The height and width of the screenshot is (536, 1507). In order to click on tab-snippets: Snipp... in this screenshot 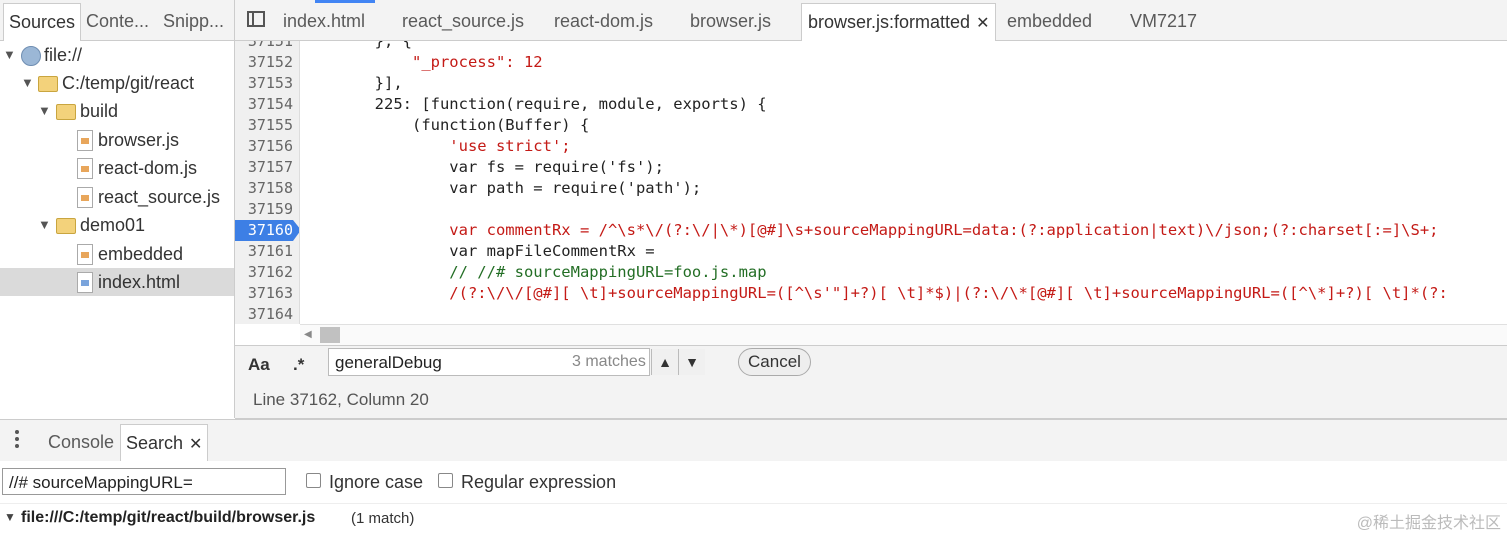, I will do `click(193, 21)`.